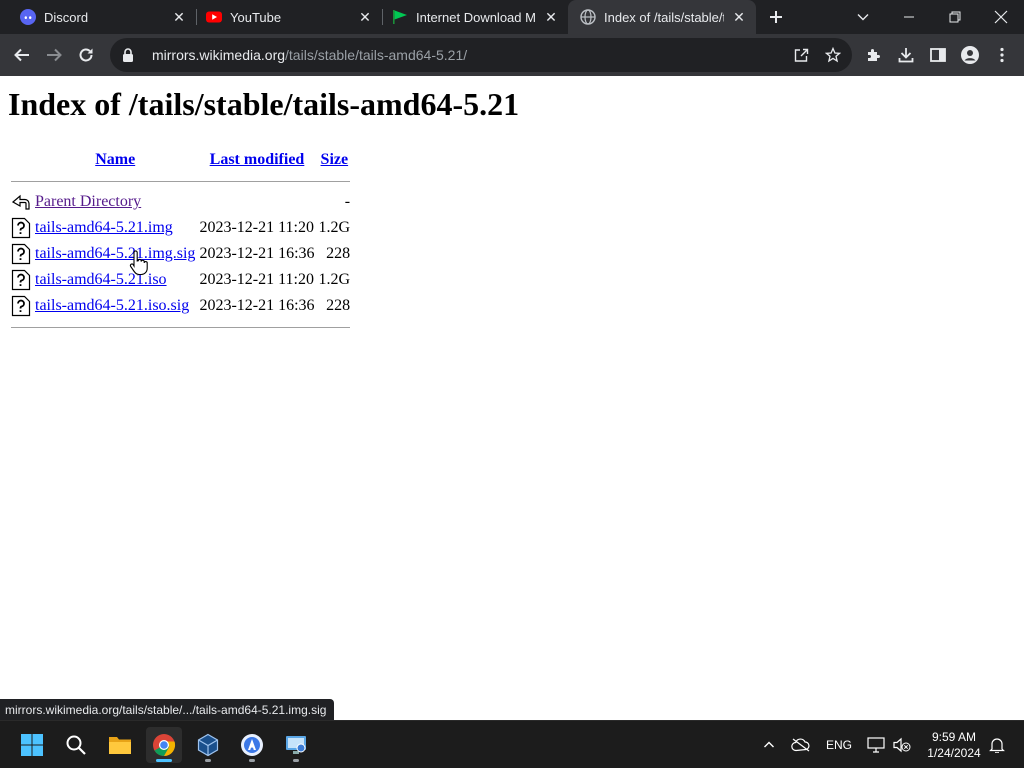 Image resolution: width=1024 pixels, height=768 pixels. Describe the element at coordinates (347, 201) in the screenshot. I see `size-cell: -` at that location.